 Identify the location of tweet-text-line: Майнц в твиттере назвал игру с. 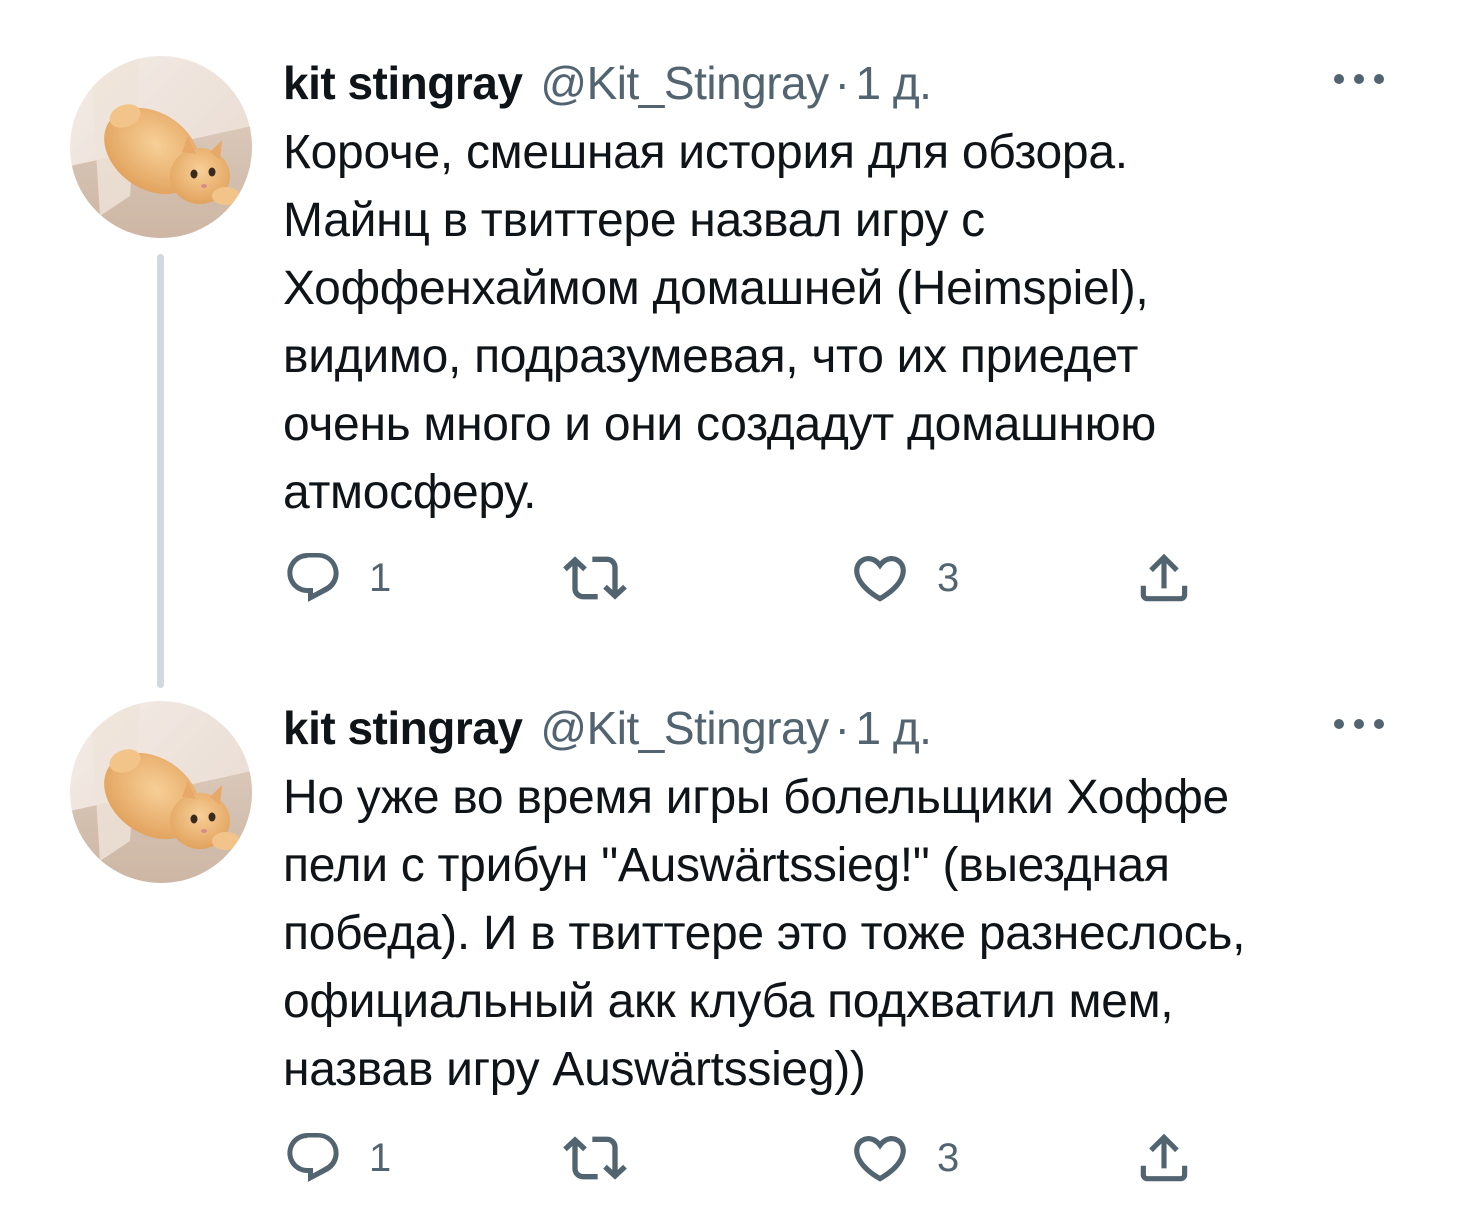
(634, 220).